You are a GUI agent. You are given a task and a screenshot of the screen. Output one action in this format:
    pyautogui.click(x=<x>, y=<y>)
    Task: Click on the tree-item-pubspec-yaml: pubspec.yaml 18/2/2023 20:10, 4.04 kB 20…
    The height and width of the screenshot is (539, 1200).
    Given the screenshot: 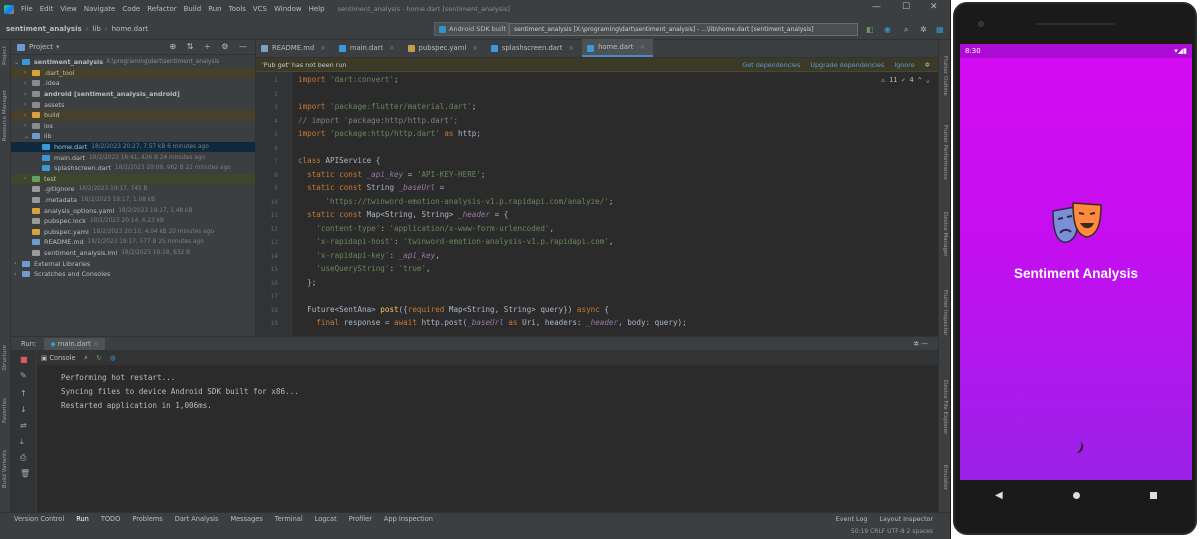 What is the action you would take?
    pyautogui.click(x=133, y=232)
    